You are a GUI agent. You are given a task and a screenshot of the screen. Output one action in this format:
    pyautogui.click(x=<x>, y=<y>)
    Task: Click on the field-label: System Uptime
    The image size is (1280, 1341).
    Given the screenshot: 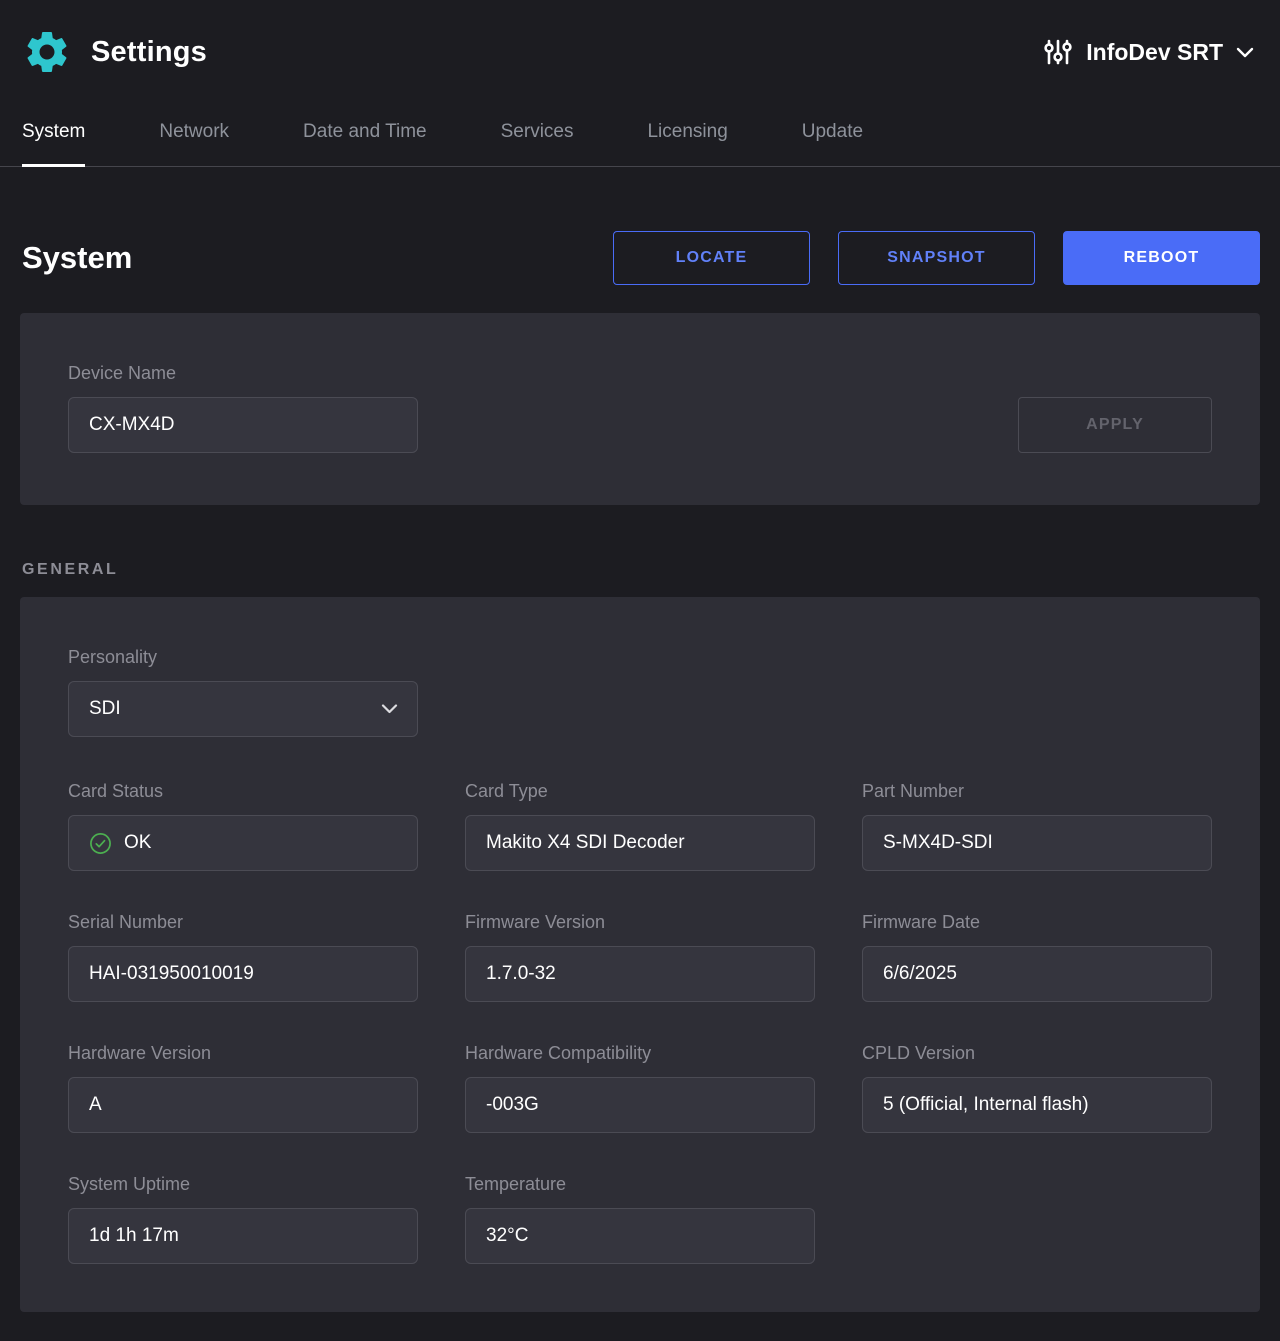 What is the action you would take?
    pyautogui.click(x=129, y=1184)
    